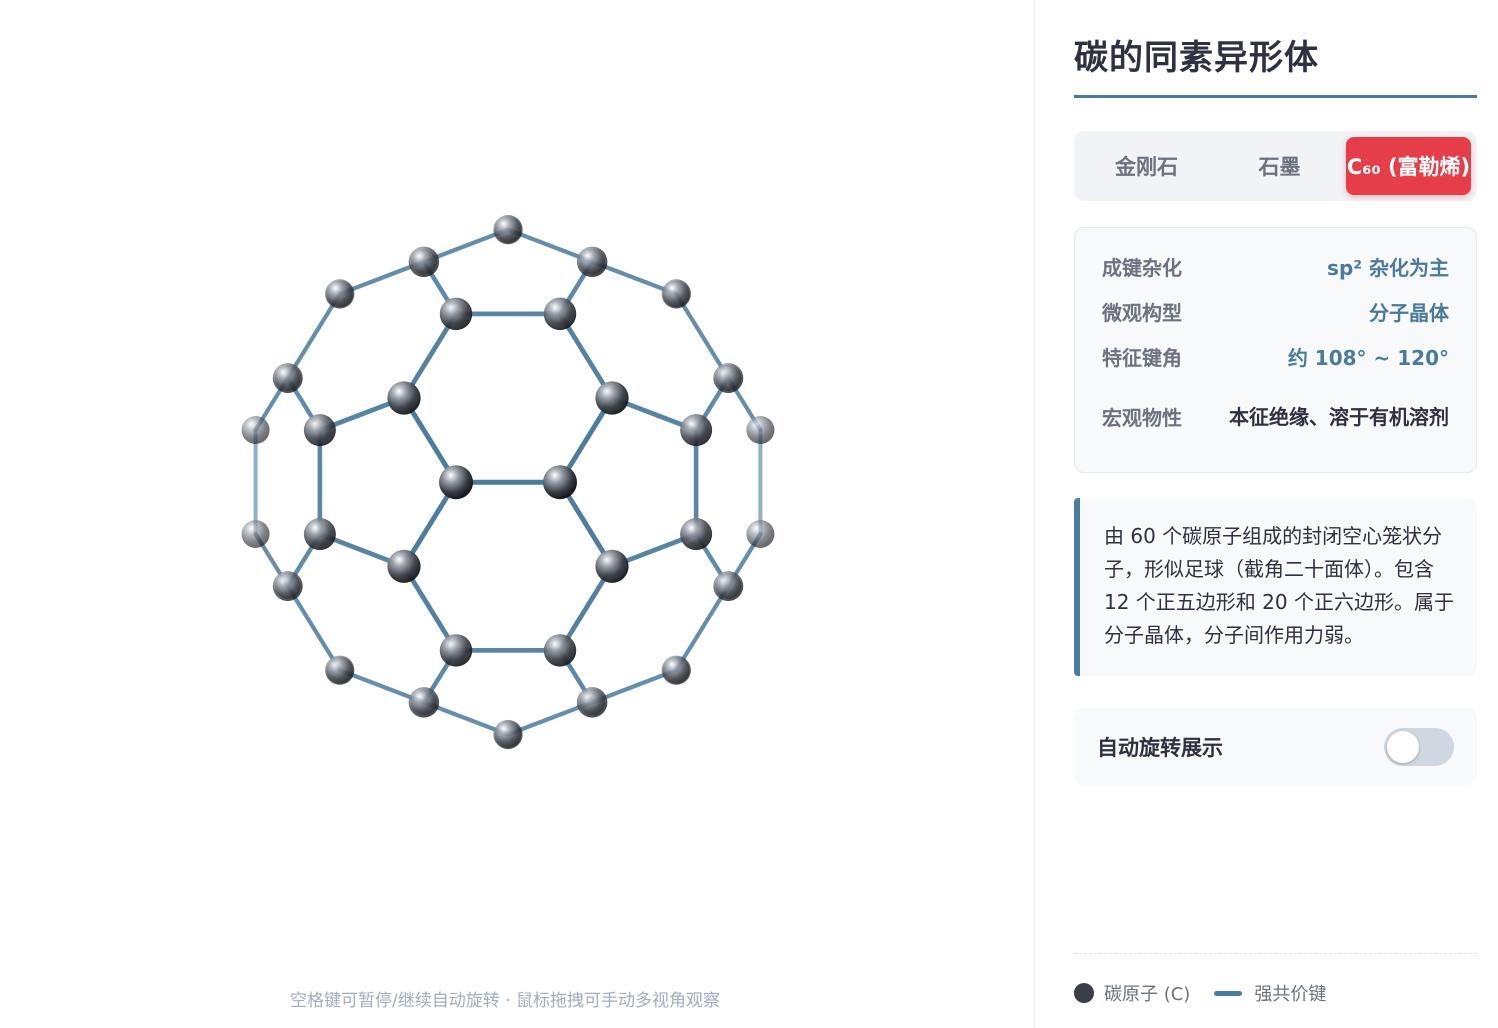 This screenshot has height=1028, width=1498. Describe the element at coordinates (1275, 417) in the screenshot. I see `property-row-macro: 宏观物性 本征绝缘、溶于有机溶剂` at that location.